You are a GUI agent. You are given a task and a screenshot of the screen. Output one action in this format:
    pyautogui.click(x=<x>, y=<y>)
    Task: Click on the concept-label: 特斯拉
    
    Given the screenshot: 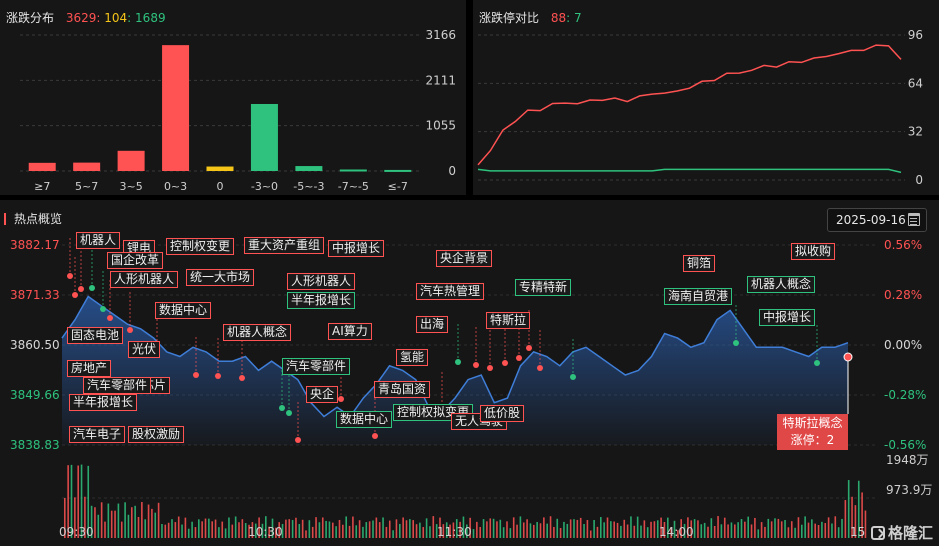 What is the action you would take?
    pyautogui.click(x=508, y=320)
    